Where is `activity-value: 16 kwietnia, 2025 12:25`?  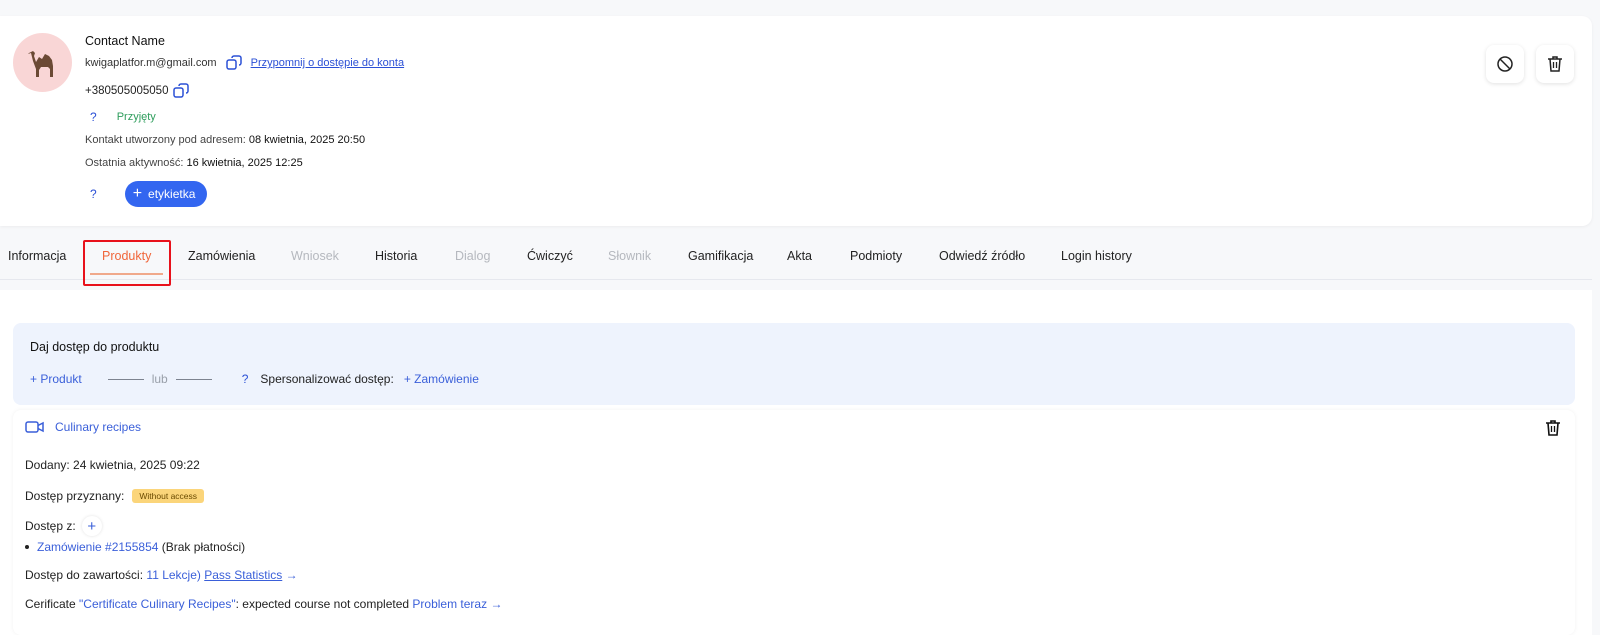 activity-value: 16 kwietnia, 2025 12:25 is located at coordinates (244, 163).